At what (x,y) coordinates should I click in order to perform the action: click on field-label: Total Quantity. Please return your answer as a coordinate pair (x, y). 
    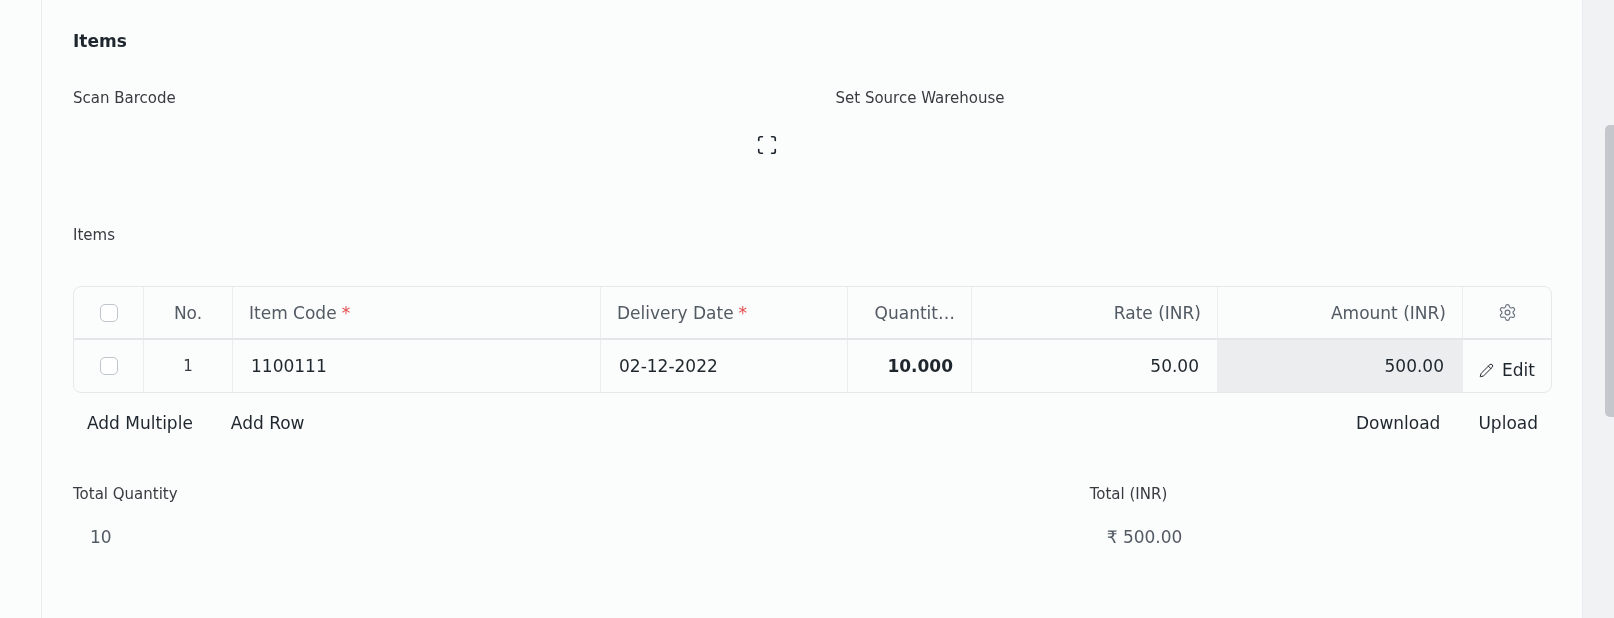
    Looking at the image, I should click on (125, 494).